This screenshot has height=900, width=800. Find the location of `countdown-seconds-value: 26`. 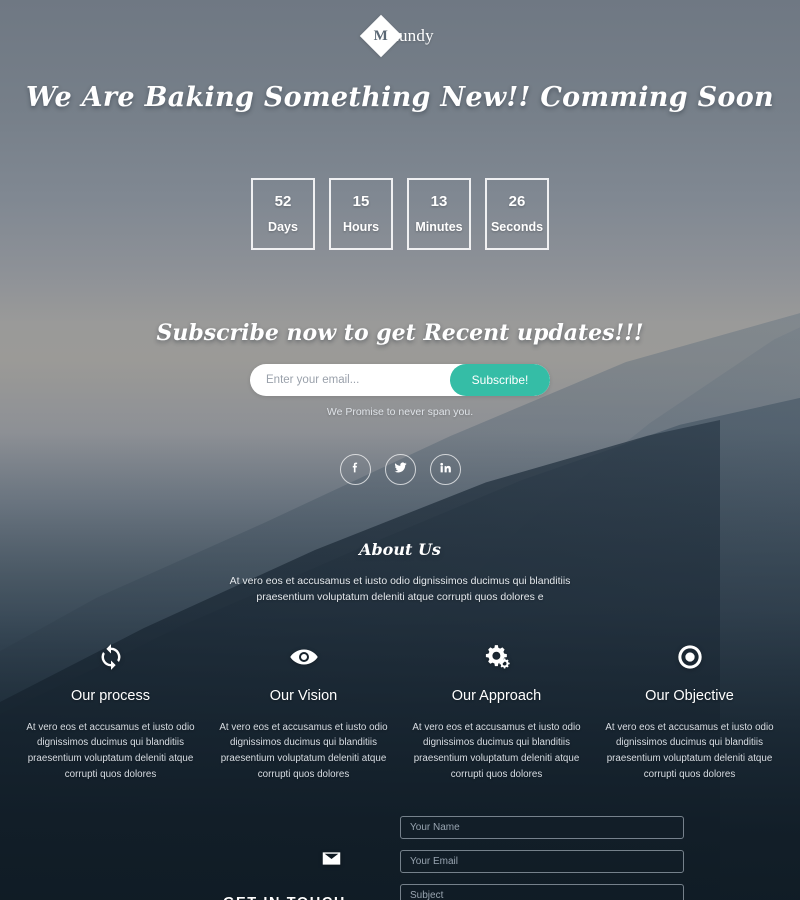

countdown-seconds-value: 26 is located at coordinates (517, 202).